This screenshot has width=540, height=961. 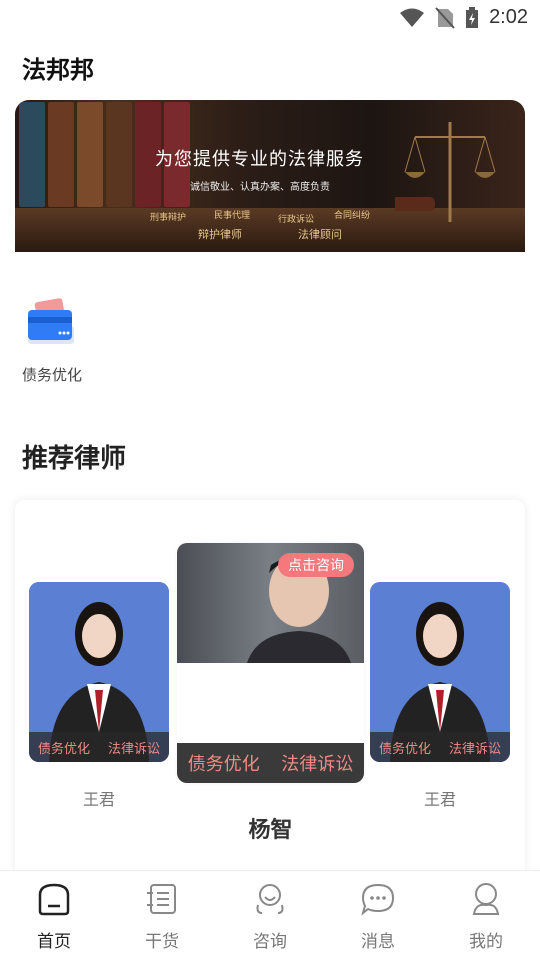 What do you see at coordinates (50, 324) in the screenshot?
I see `card-icon` at bounding box center [50, 324].